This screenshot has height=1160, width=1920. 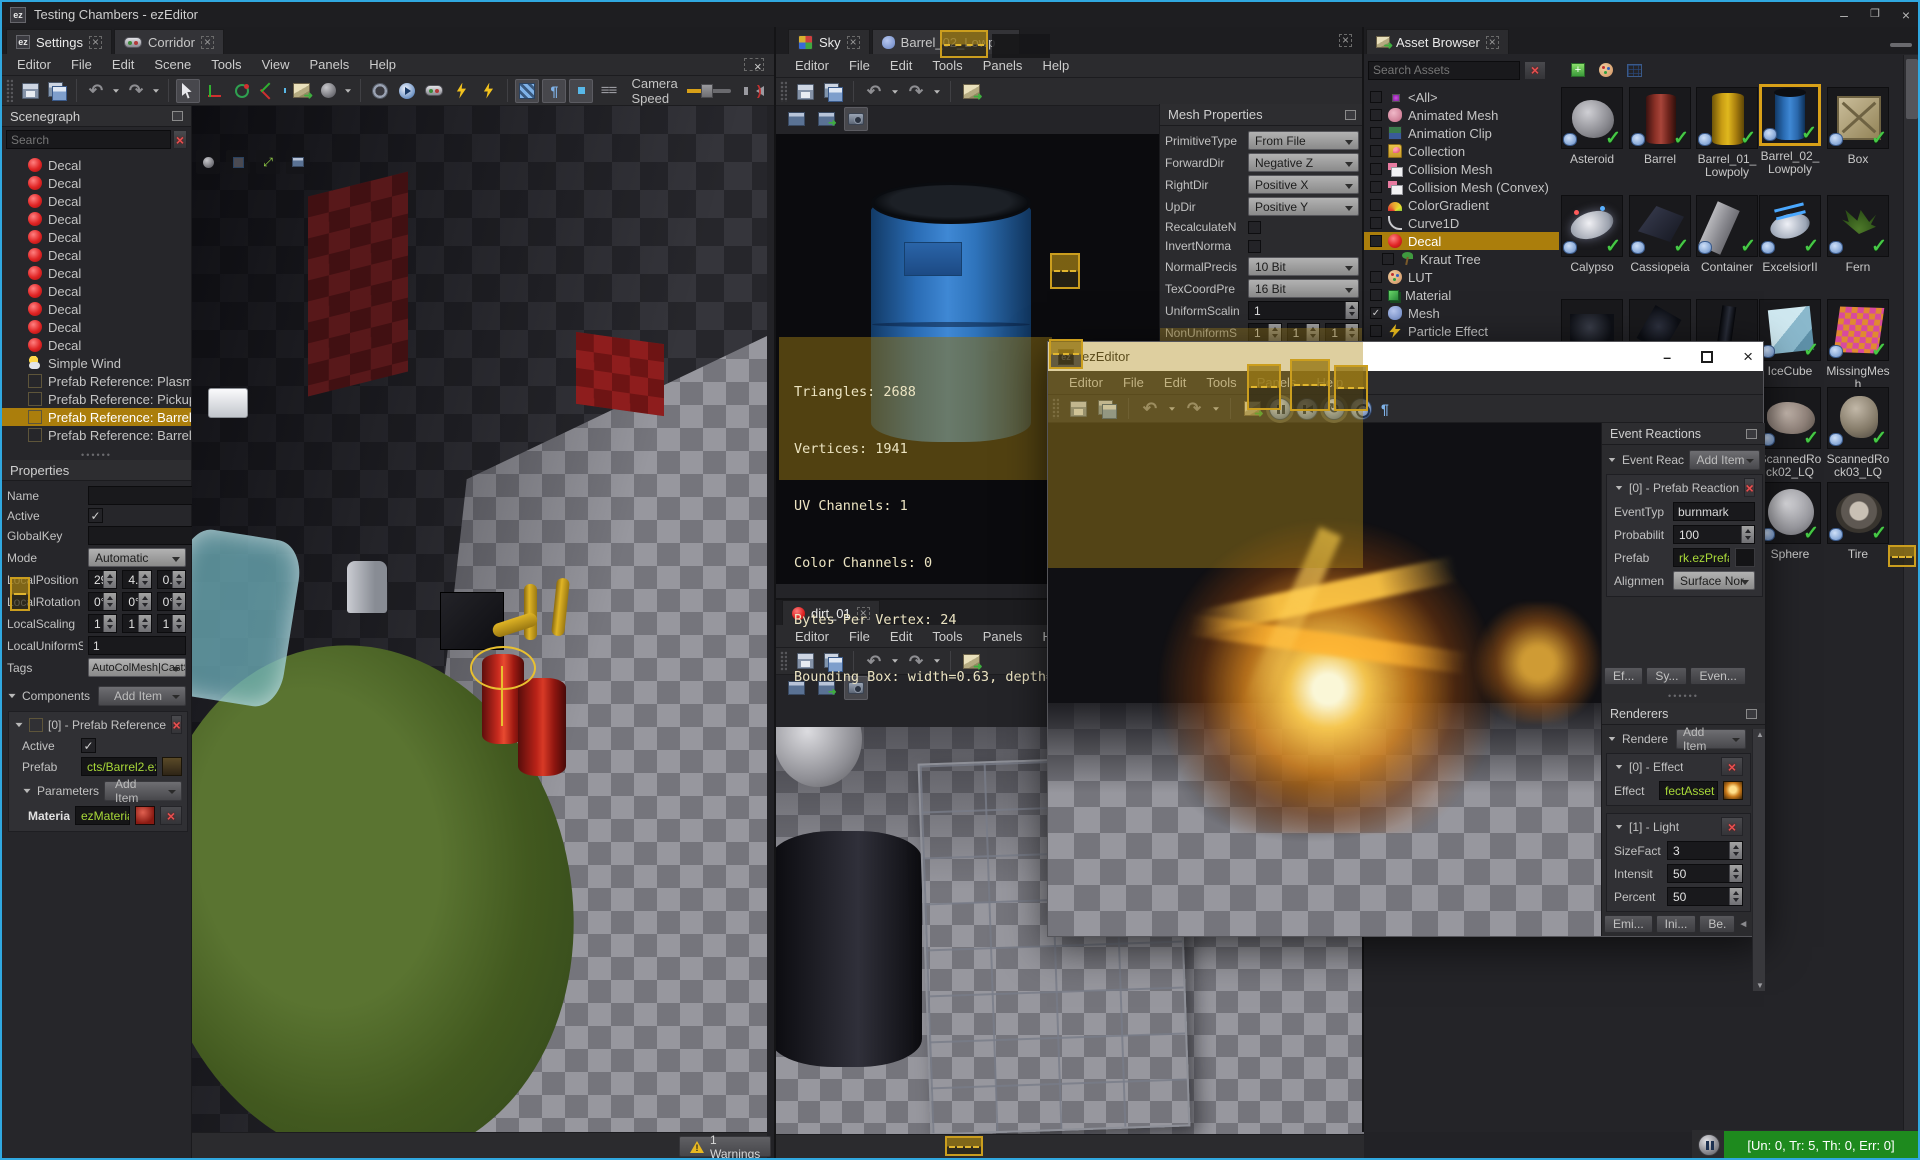 What do you see at coordinates (1760, 734) in the screenshot?
I see `scroll-up-icon: ▲` at bounding box center [1760, 734].